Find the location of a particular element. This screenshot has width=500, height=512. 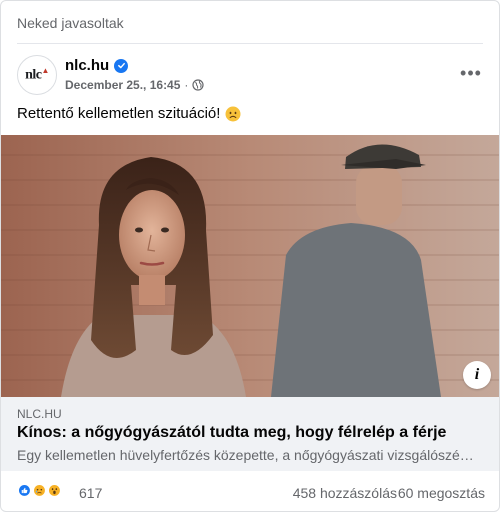

wow-reaction-icon is located at coordinates (56, 492).